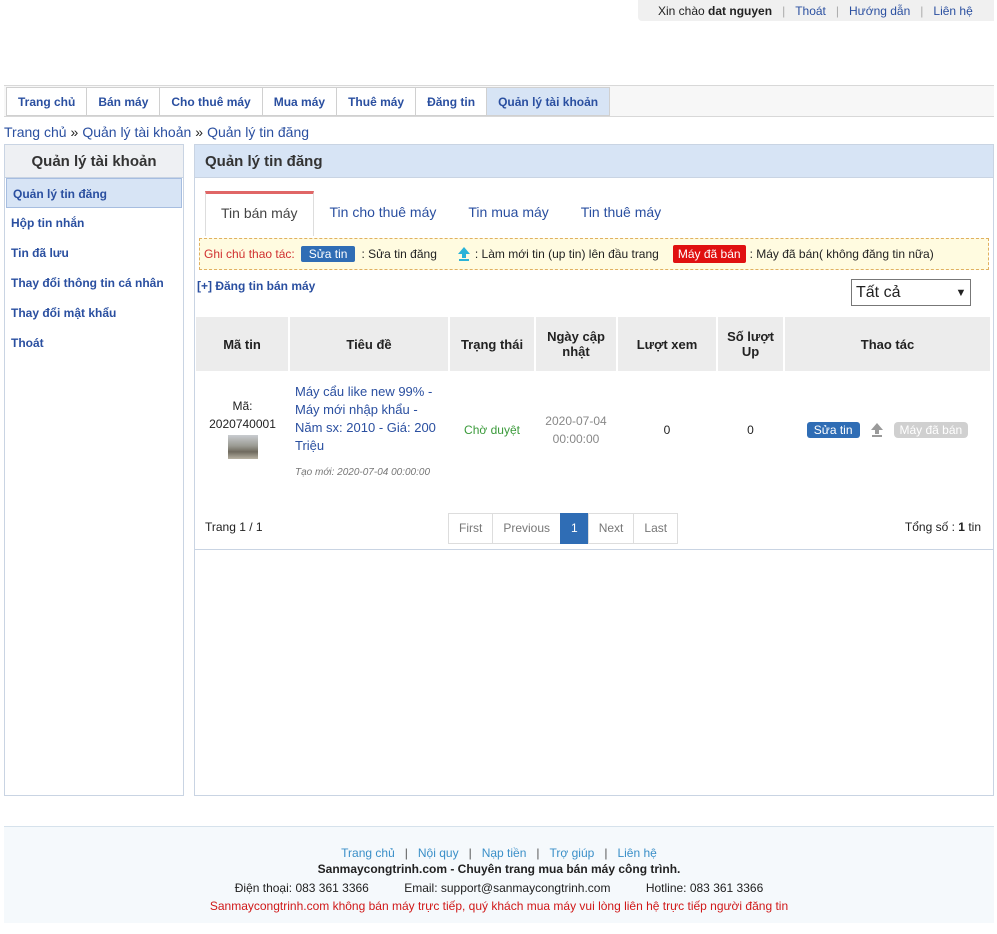 The image size is (997, 934). What do you see at coordinates (931, 430) in the screenshot?
I see `mark-sold-button: Máy đã bán` at bounding box center [931, 430].